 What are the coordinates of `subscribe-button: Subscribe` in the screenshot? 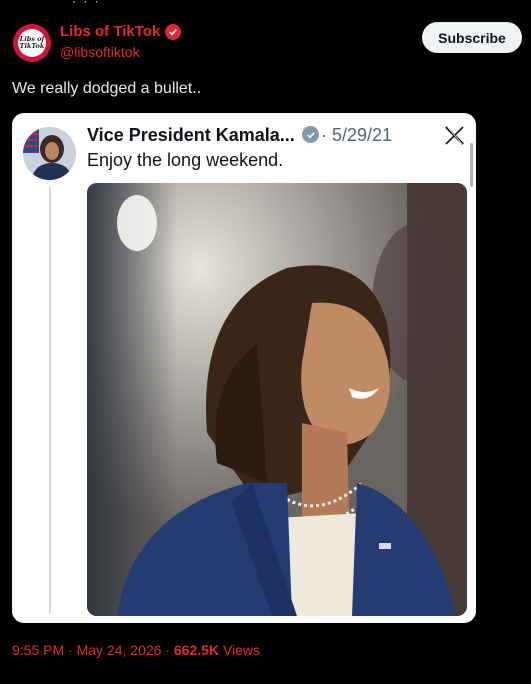 It's located at (472, 37).